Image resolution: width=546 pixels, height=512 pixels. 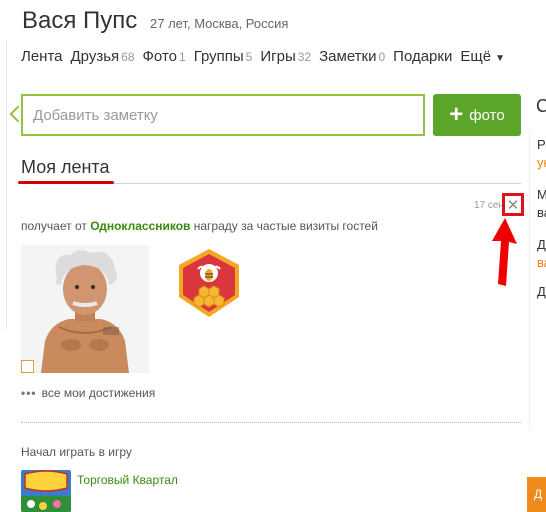 What do you see at coordinates (476, 56) in the screenshot?
I see `nav-item-label: Ещё` at bounding box center [476, 56].